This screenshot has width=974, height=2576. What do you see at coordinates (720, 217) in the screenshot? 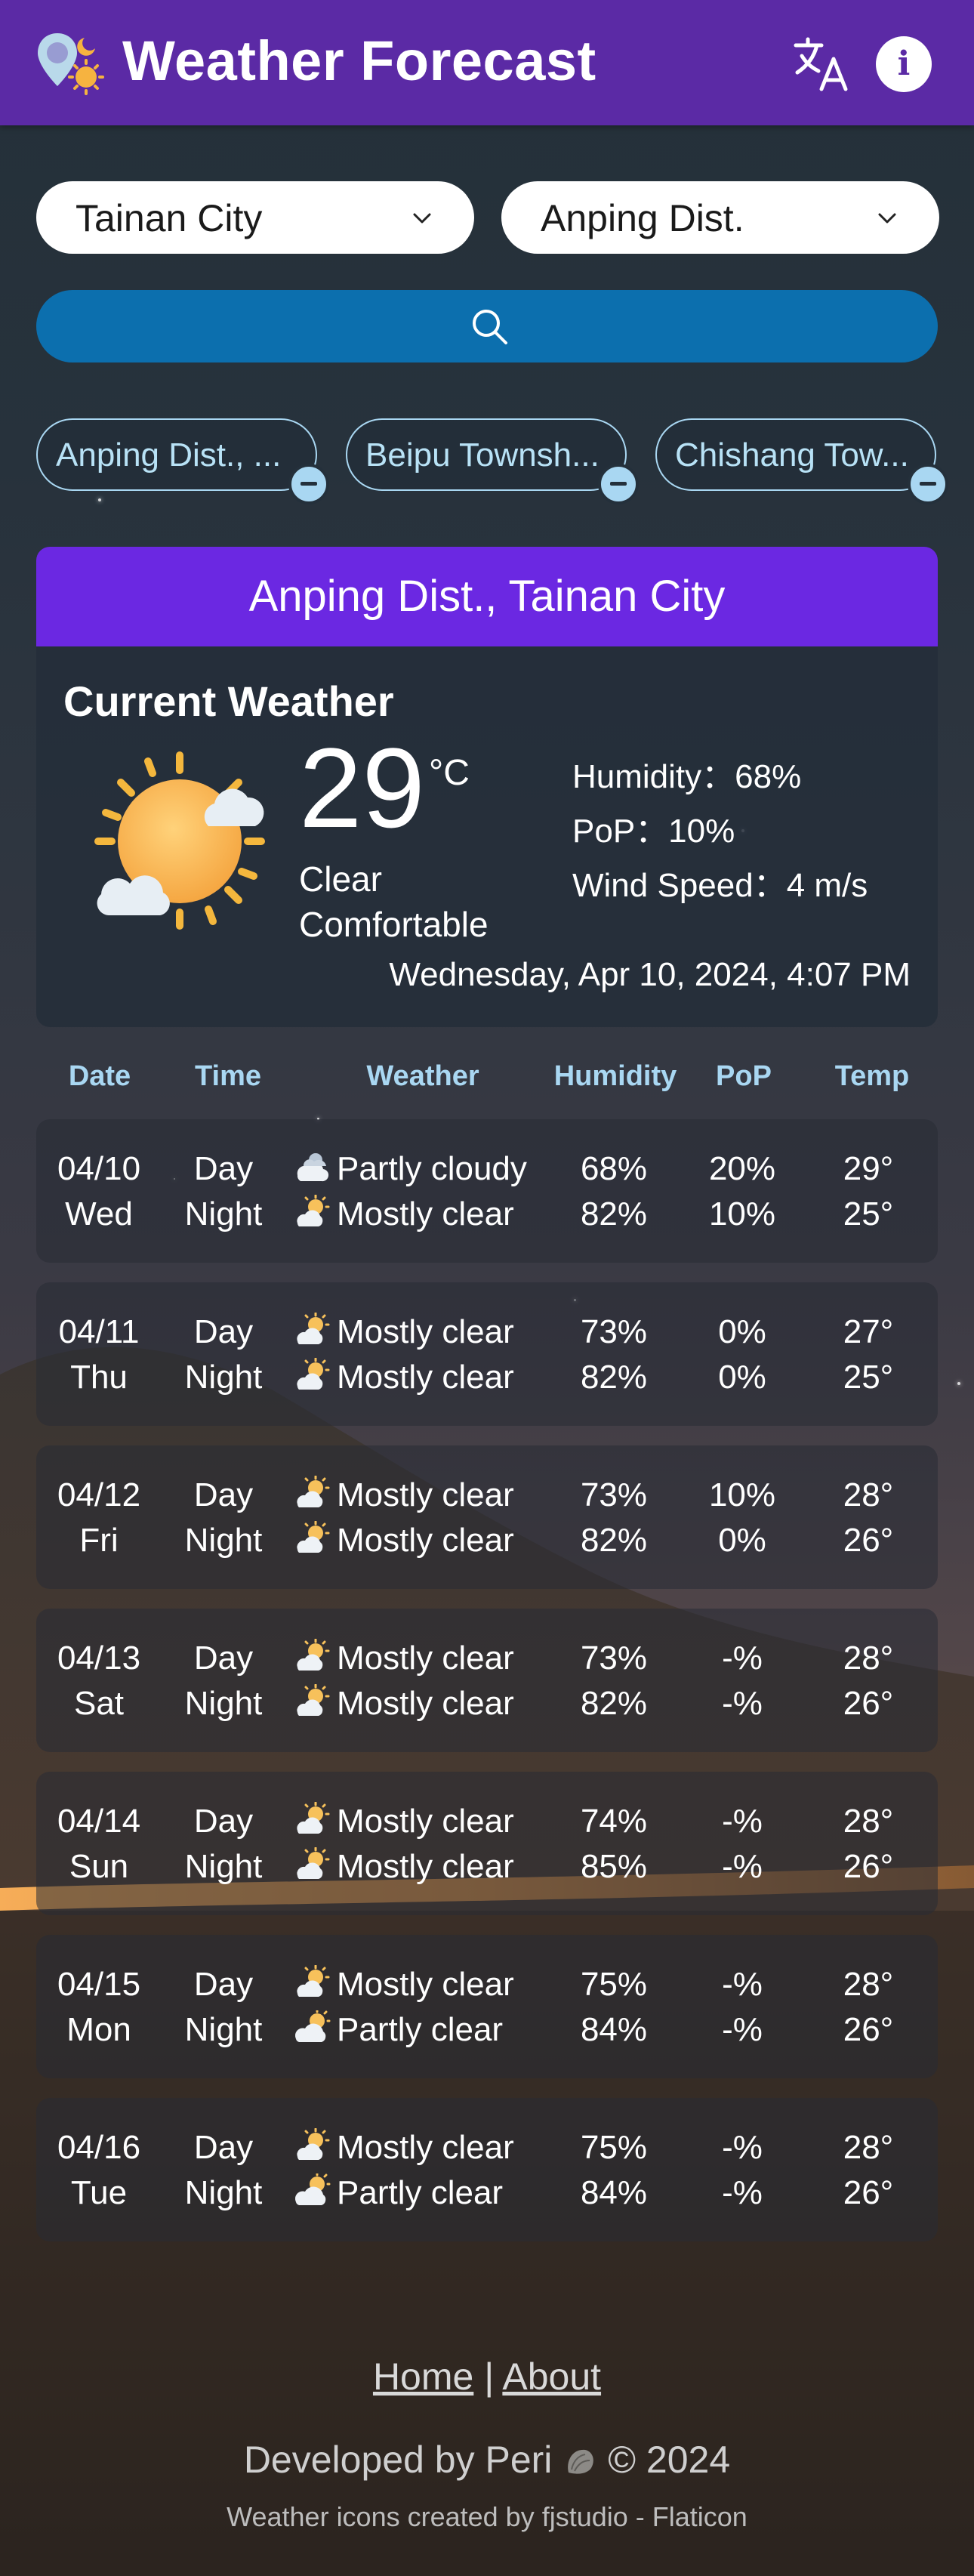
I see `district-select: Anping Dist.` at bounding box center [720, 217].